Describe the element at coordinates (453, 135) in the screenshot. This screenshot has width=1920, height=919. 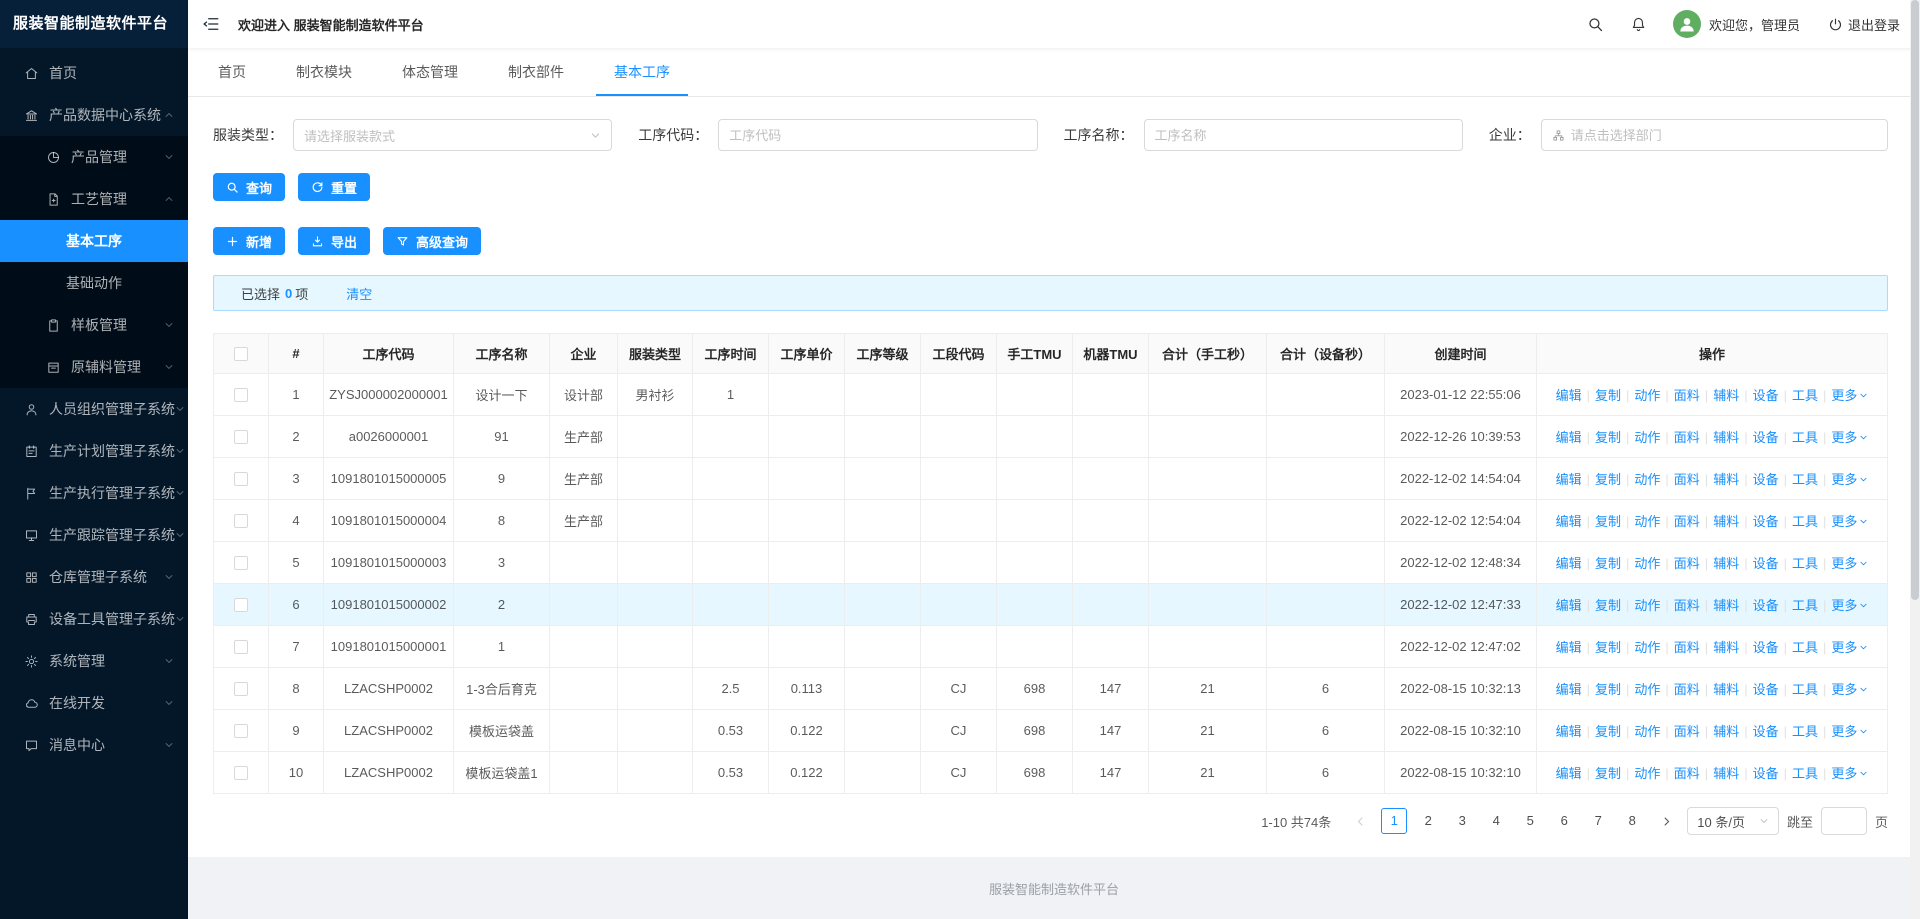
I see `garment-type-select: 请选择服装款式` at that location.